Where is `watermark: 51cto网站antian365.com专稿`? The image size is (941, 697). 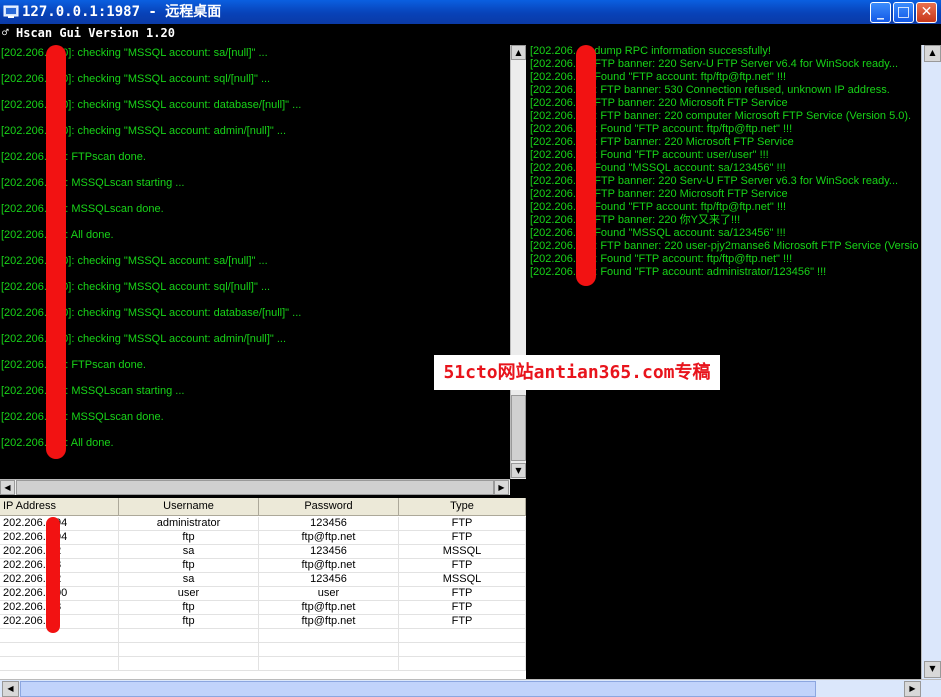 watermark: 51cto网站antian365.com专稿 is located at coordinates (577, 372).